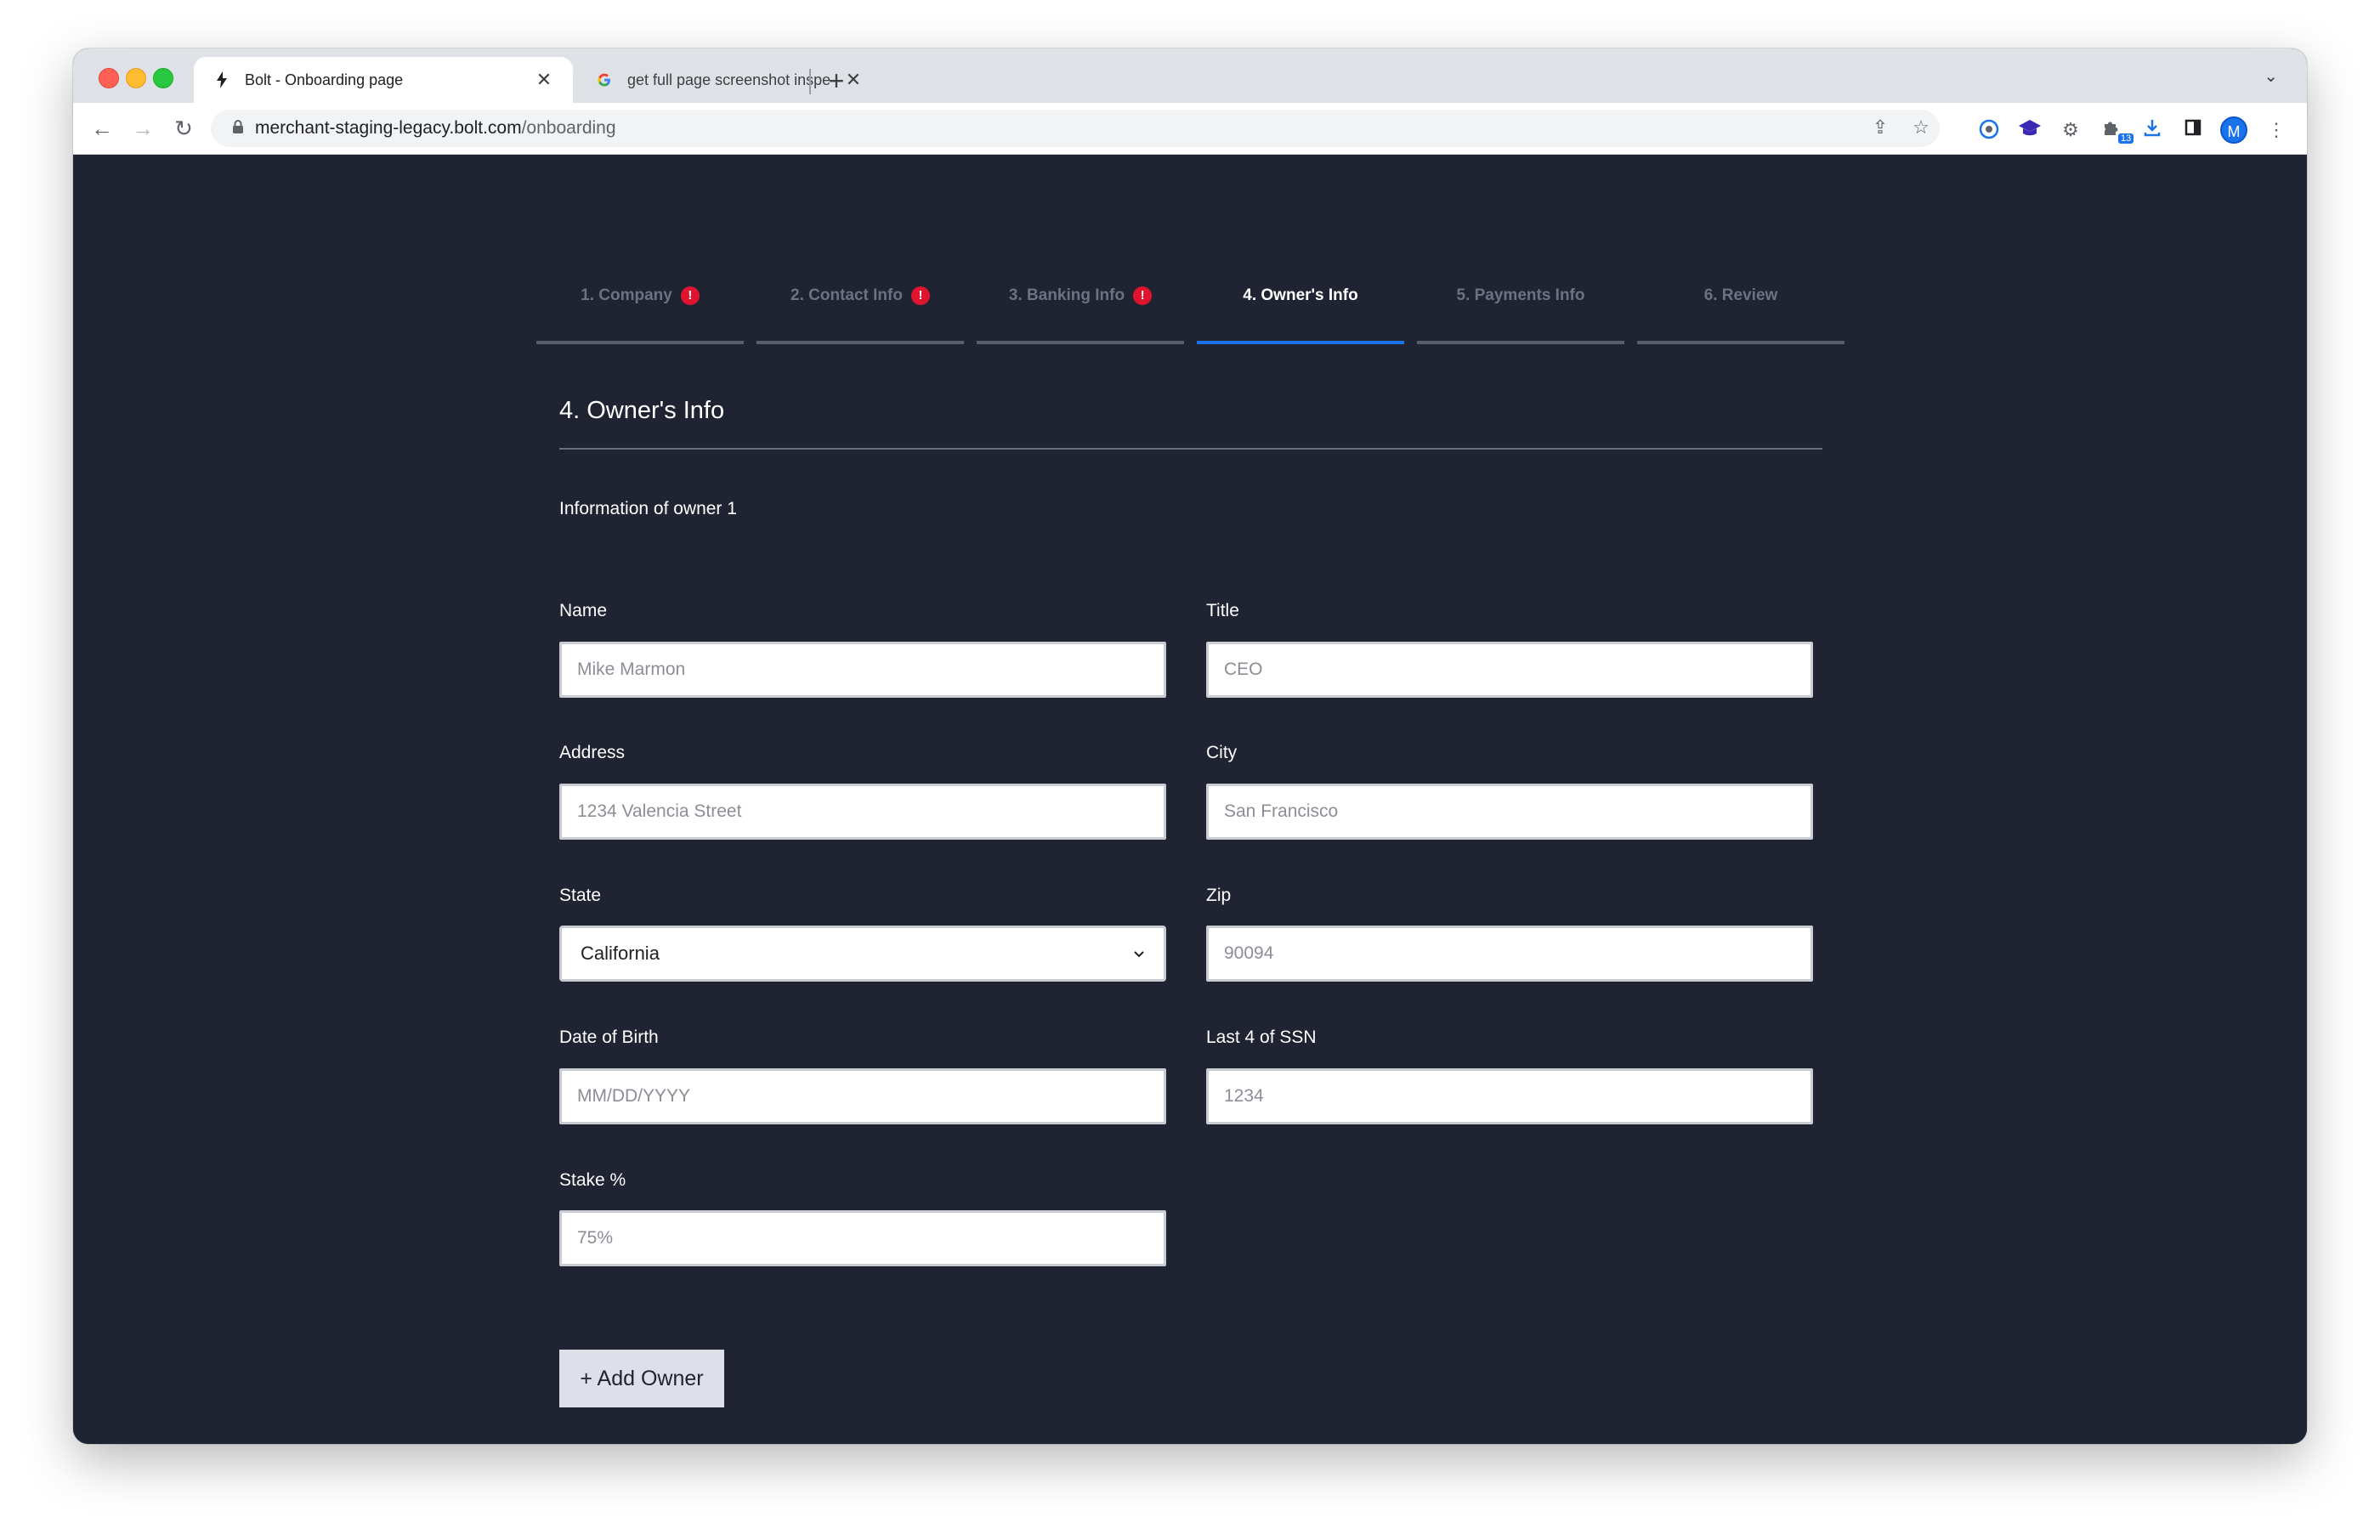 The width and height of the screenshot is (2380, 1540). What do you see at coordinates (1509, 670) in the screenshot?
I see `title-input` at bounding box center [1509, 670].